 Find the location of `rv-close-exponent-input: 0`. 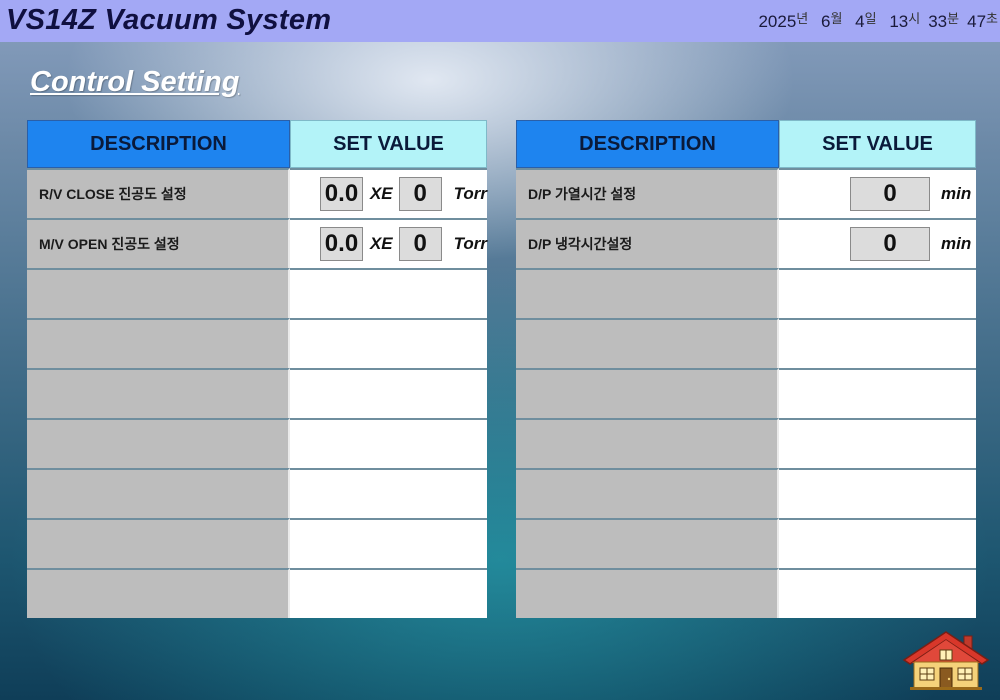

rv-close-exponent-input: 0 is located at coordinates (420, 194).